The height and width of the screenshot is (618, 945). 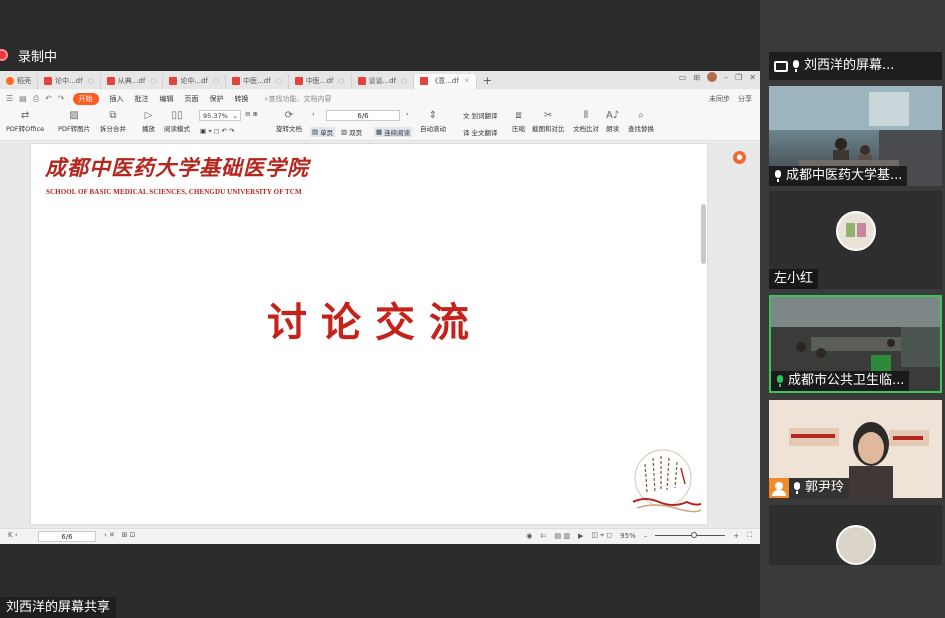 What do you see at coordinates (612, 121) in the screenshot?
I see `read-aloud-button: A♪ 朗读` at bounding box center [612, 121].